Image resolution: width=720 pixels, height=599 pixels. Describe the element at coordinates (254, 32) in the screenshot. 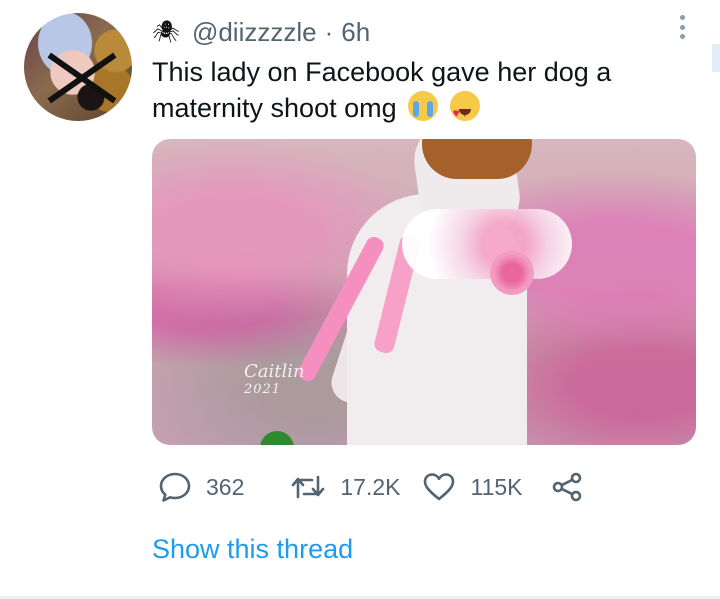

I see `author-handle: @diizzzzle` at that location.